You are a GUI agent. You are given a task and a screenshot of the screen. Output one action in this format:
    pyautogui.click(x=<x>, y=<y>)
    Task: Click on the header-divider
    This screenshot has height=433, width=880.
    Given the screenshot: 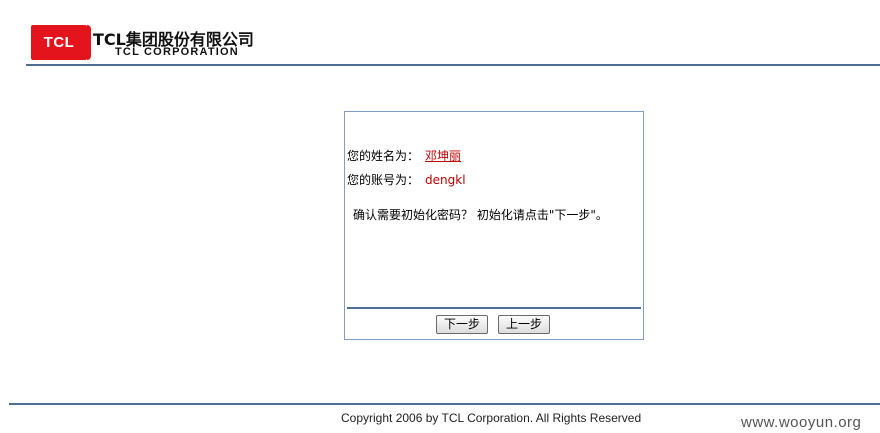 What is the action you would take?
    pyautogui.click(x=453, y=65)
    